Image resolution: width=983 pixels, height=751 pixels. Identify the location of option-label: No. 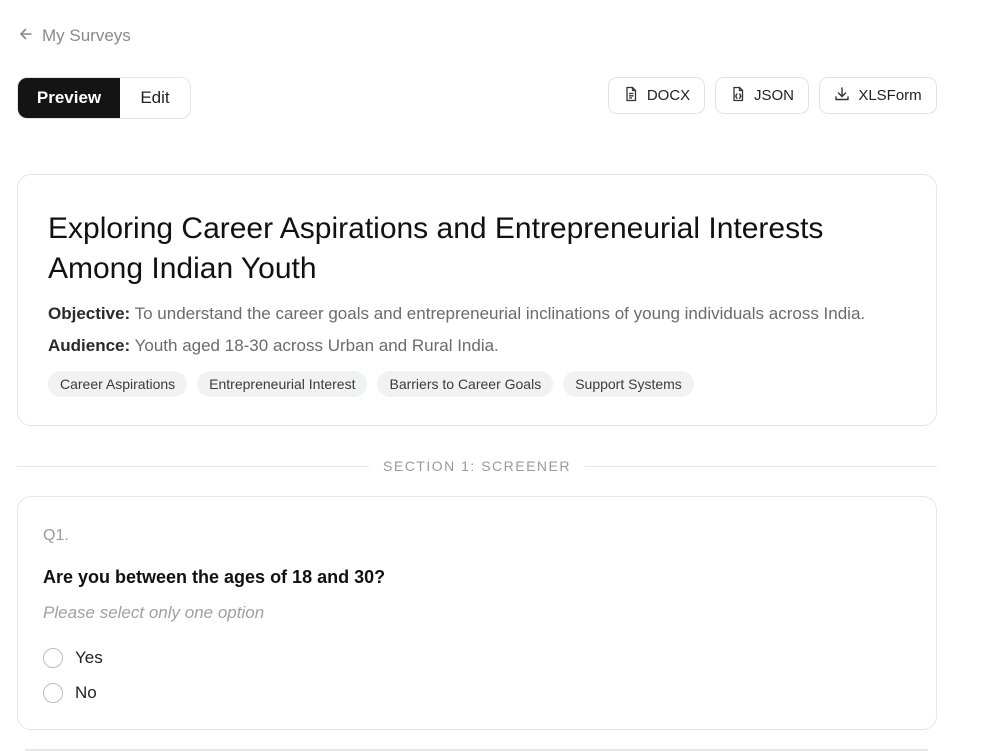
(86, 692).